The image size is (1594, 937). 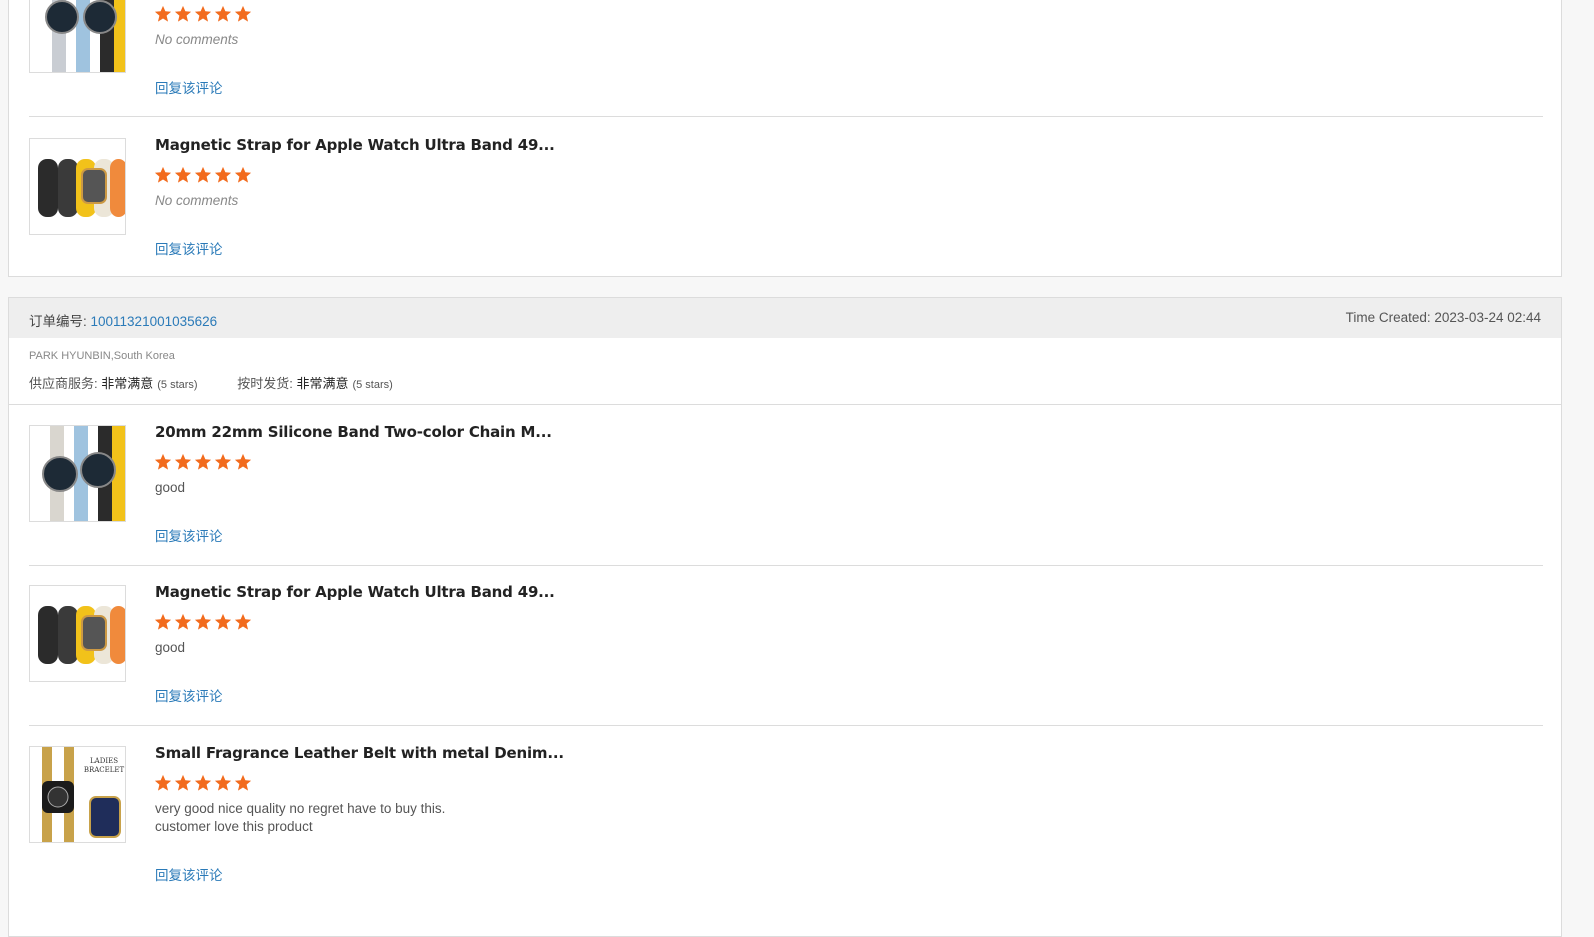 I want to click on seller-ratings: 供应商服务: 非常满意 (5 stars) 按时发货: 非常满意 (5 stars), so click(x=211, y=382).